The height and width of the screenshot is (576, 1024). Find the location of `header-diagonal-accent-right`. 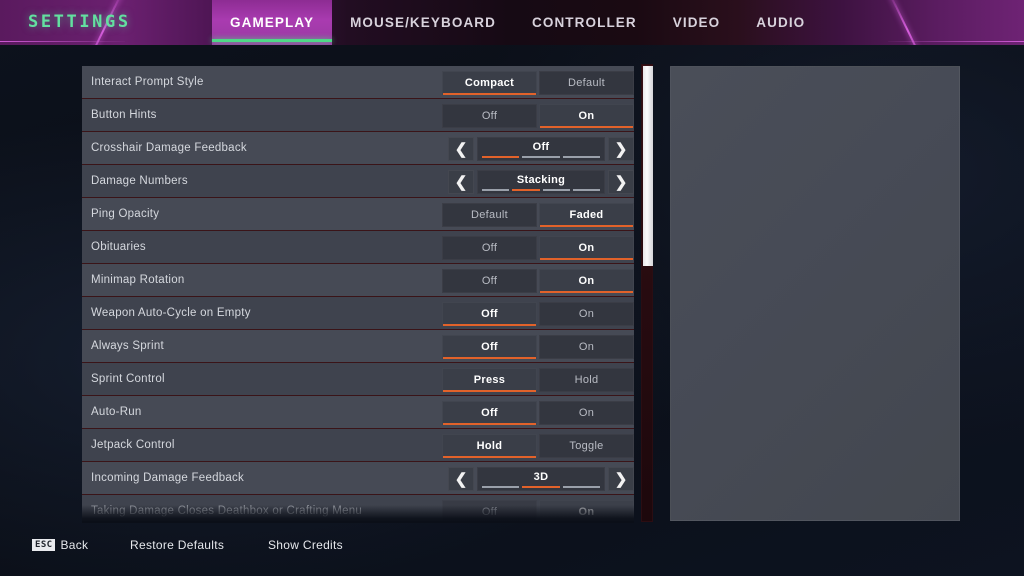

header-diagonal-accent-right is located at coordinates (906, 22).